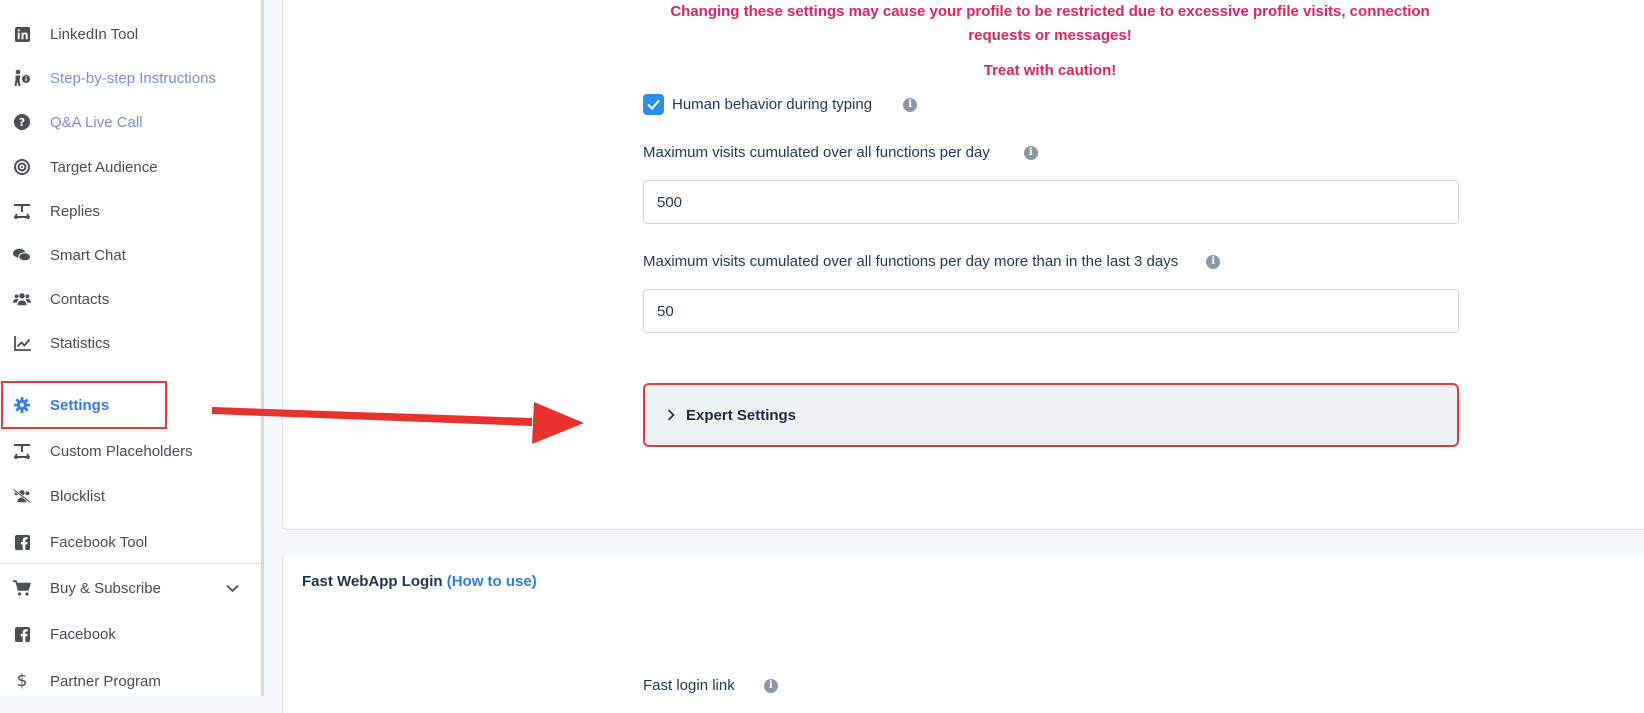 The image size is (1644, 713). I want to click on expert-settings-label: Expert Settings, so click(741, 415).